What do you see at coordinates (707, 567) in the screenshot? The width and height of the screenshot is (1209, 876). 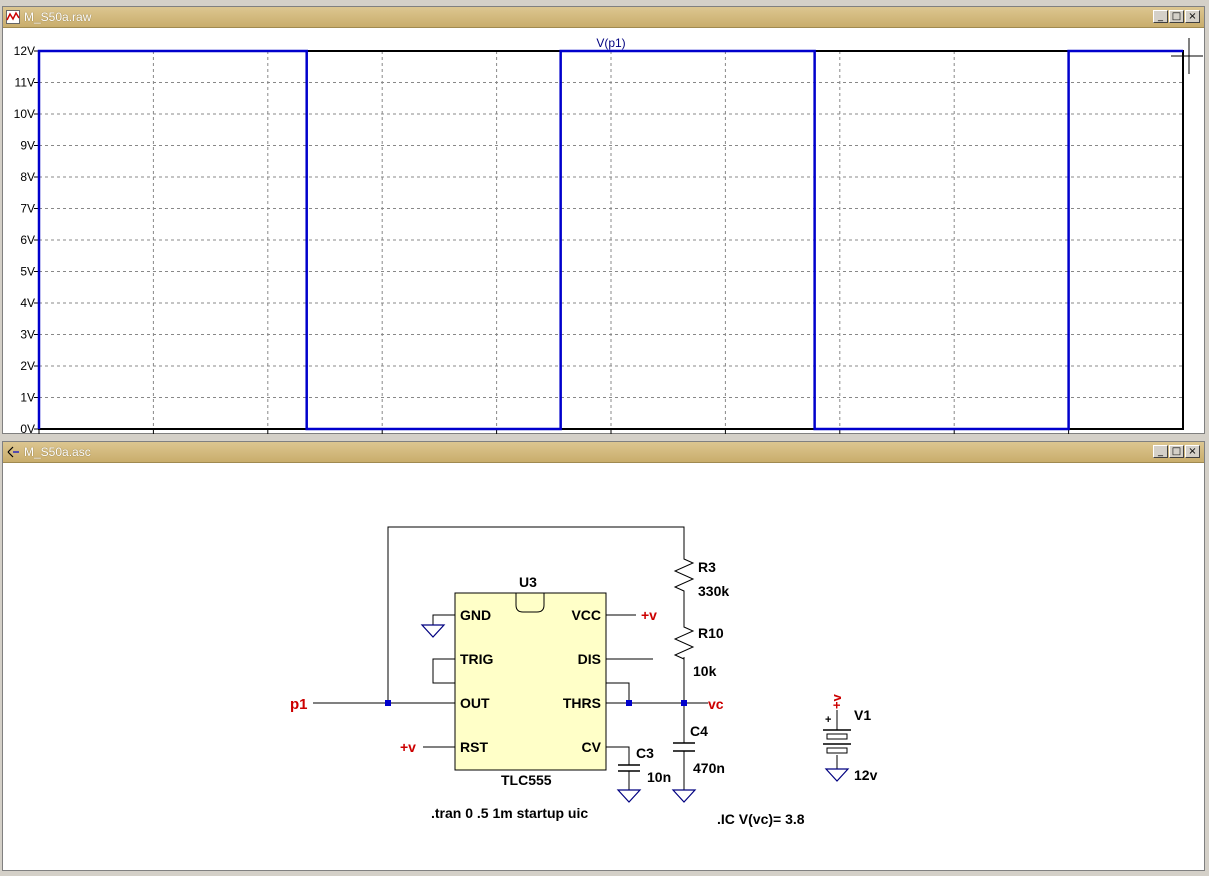 I see `r3-name: R3` at bounding box center [707, 567].